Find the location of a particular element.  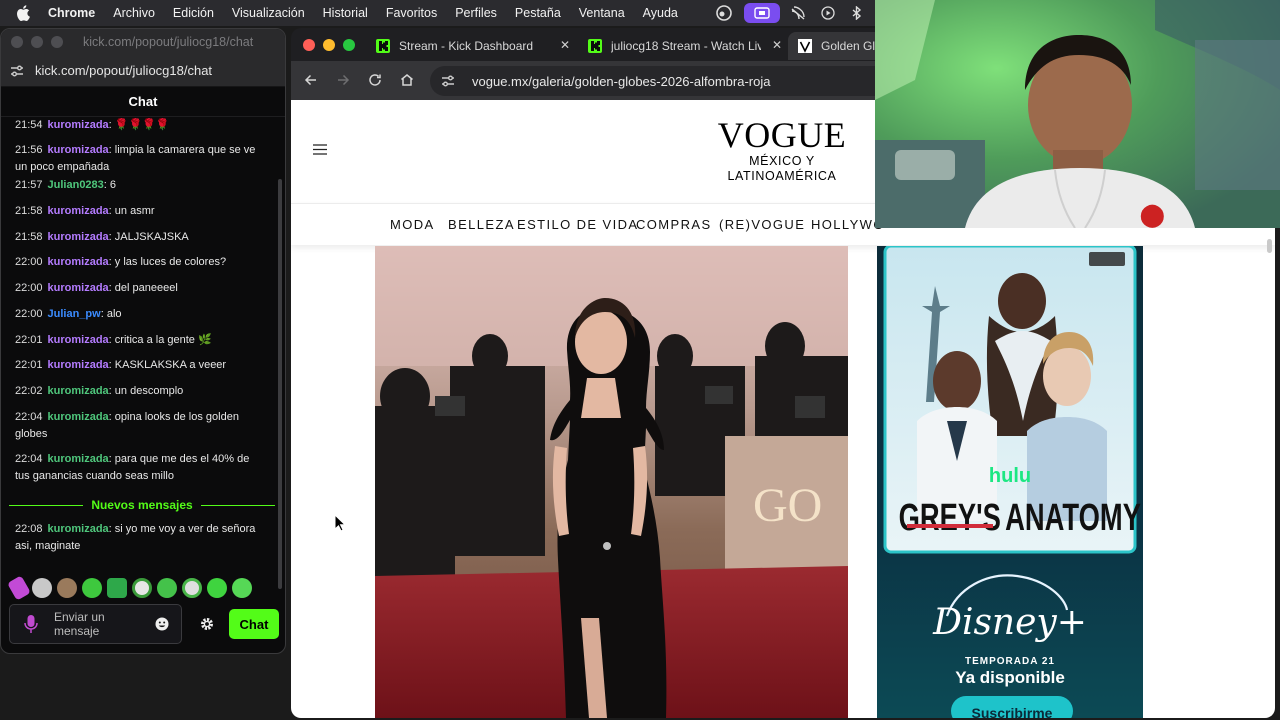

bluetooth-icon is located at coordinates (857, 13).